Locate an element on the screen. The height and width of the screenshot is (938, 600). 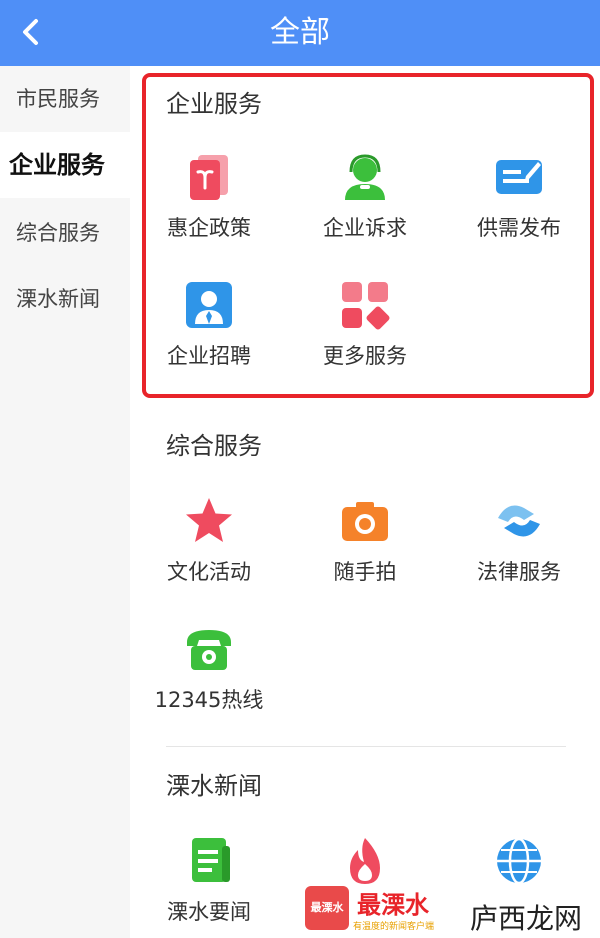
service-item-hotline: 12345热线 is located at coordinates (209, 684).